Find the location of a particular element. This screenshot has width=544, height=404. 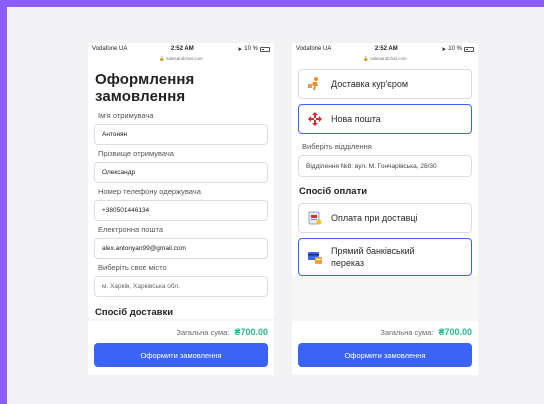

delivery-option-courier: Доставка кур'єром is located at coordinates (385, 84).